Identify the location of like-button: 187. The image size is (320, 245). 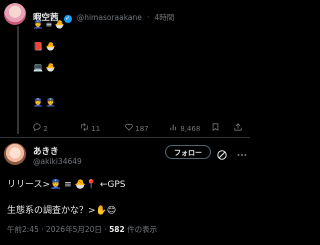
(137, 128).